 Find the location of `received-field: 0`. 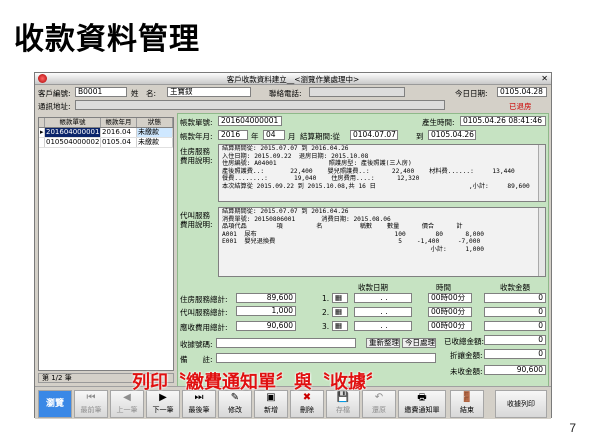

received-field: 0 is located at coordinates (515, 340).